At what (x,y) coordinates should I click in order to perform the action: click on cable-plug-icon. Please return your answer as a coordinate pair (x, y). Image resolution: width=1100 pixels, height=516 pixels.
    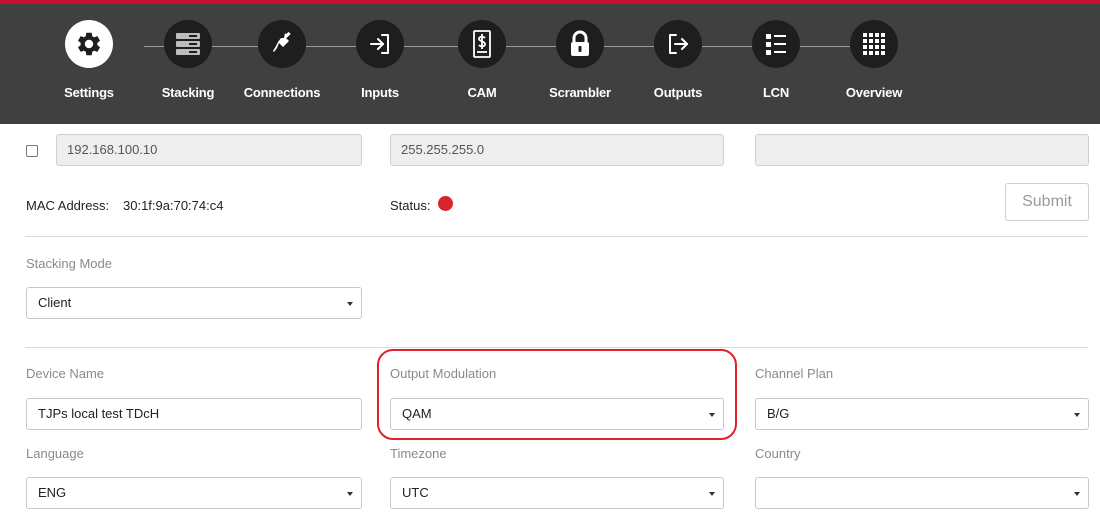
    Looking at the image, I should click on (282, 41).